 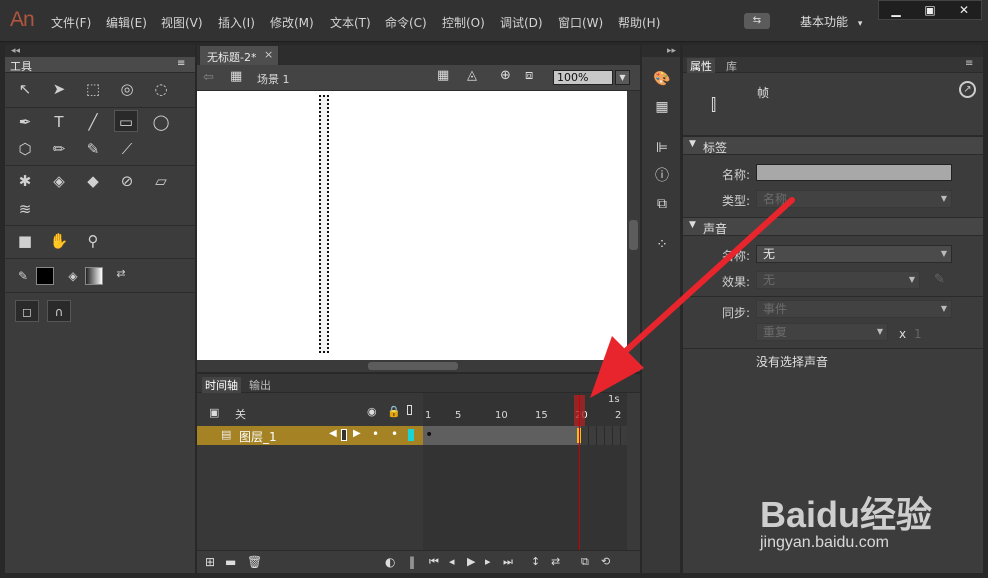 What do you see at coordinates (127, 89) in the screenshot?
I see `3d-rotation-tool-icon: ◎` at bounding box center [127, 89].